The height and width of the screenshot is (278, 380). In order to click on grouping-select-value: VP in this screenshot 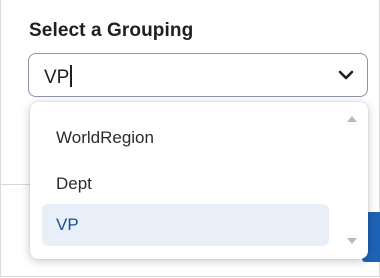, I will do `click(58, 77)`.